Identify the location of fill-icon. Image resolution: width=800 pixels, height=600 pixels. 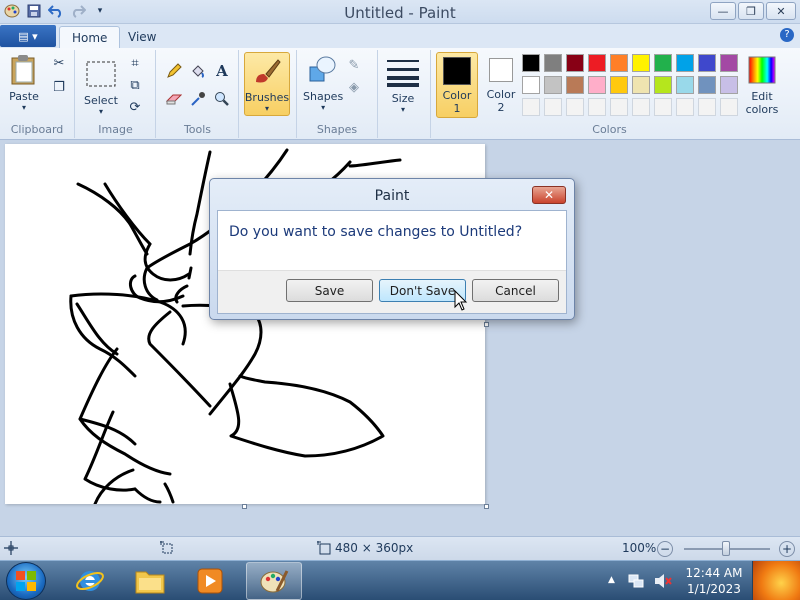
(198, 71).